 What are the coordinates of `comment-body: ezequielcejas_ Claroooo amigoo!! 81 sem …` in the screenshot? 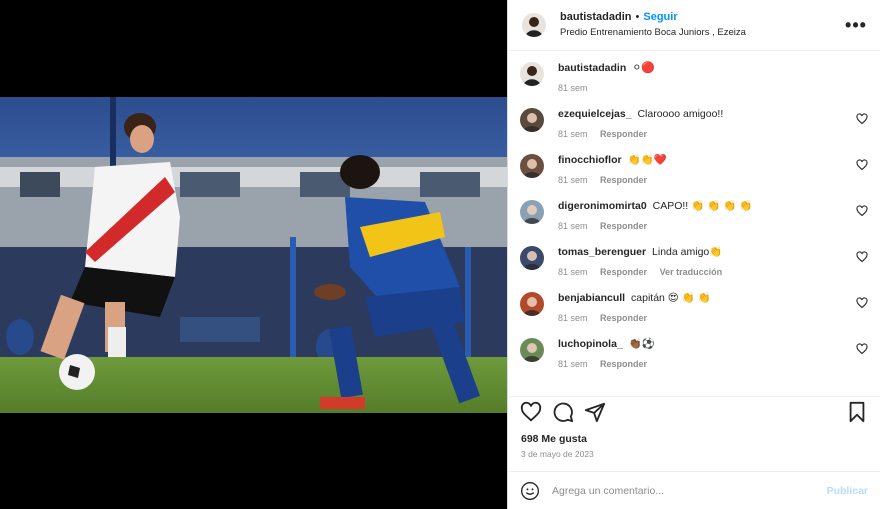 It's located at (707, 123).